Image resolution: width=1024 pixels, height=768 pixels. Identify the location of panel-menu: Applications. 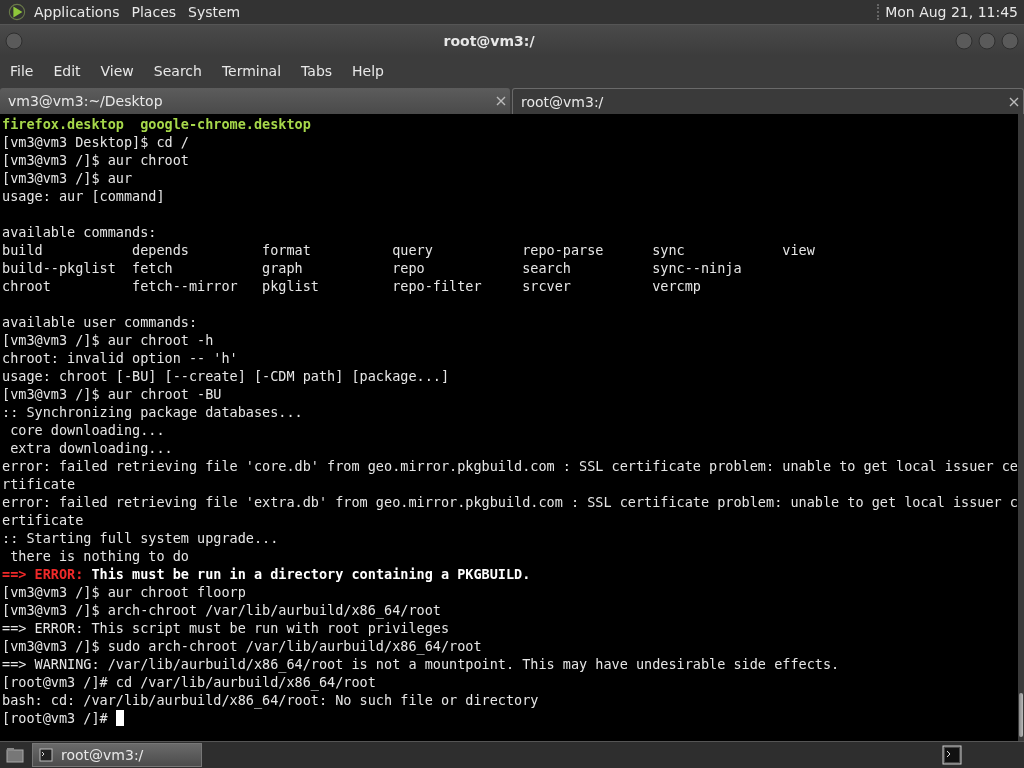
(77, 12).